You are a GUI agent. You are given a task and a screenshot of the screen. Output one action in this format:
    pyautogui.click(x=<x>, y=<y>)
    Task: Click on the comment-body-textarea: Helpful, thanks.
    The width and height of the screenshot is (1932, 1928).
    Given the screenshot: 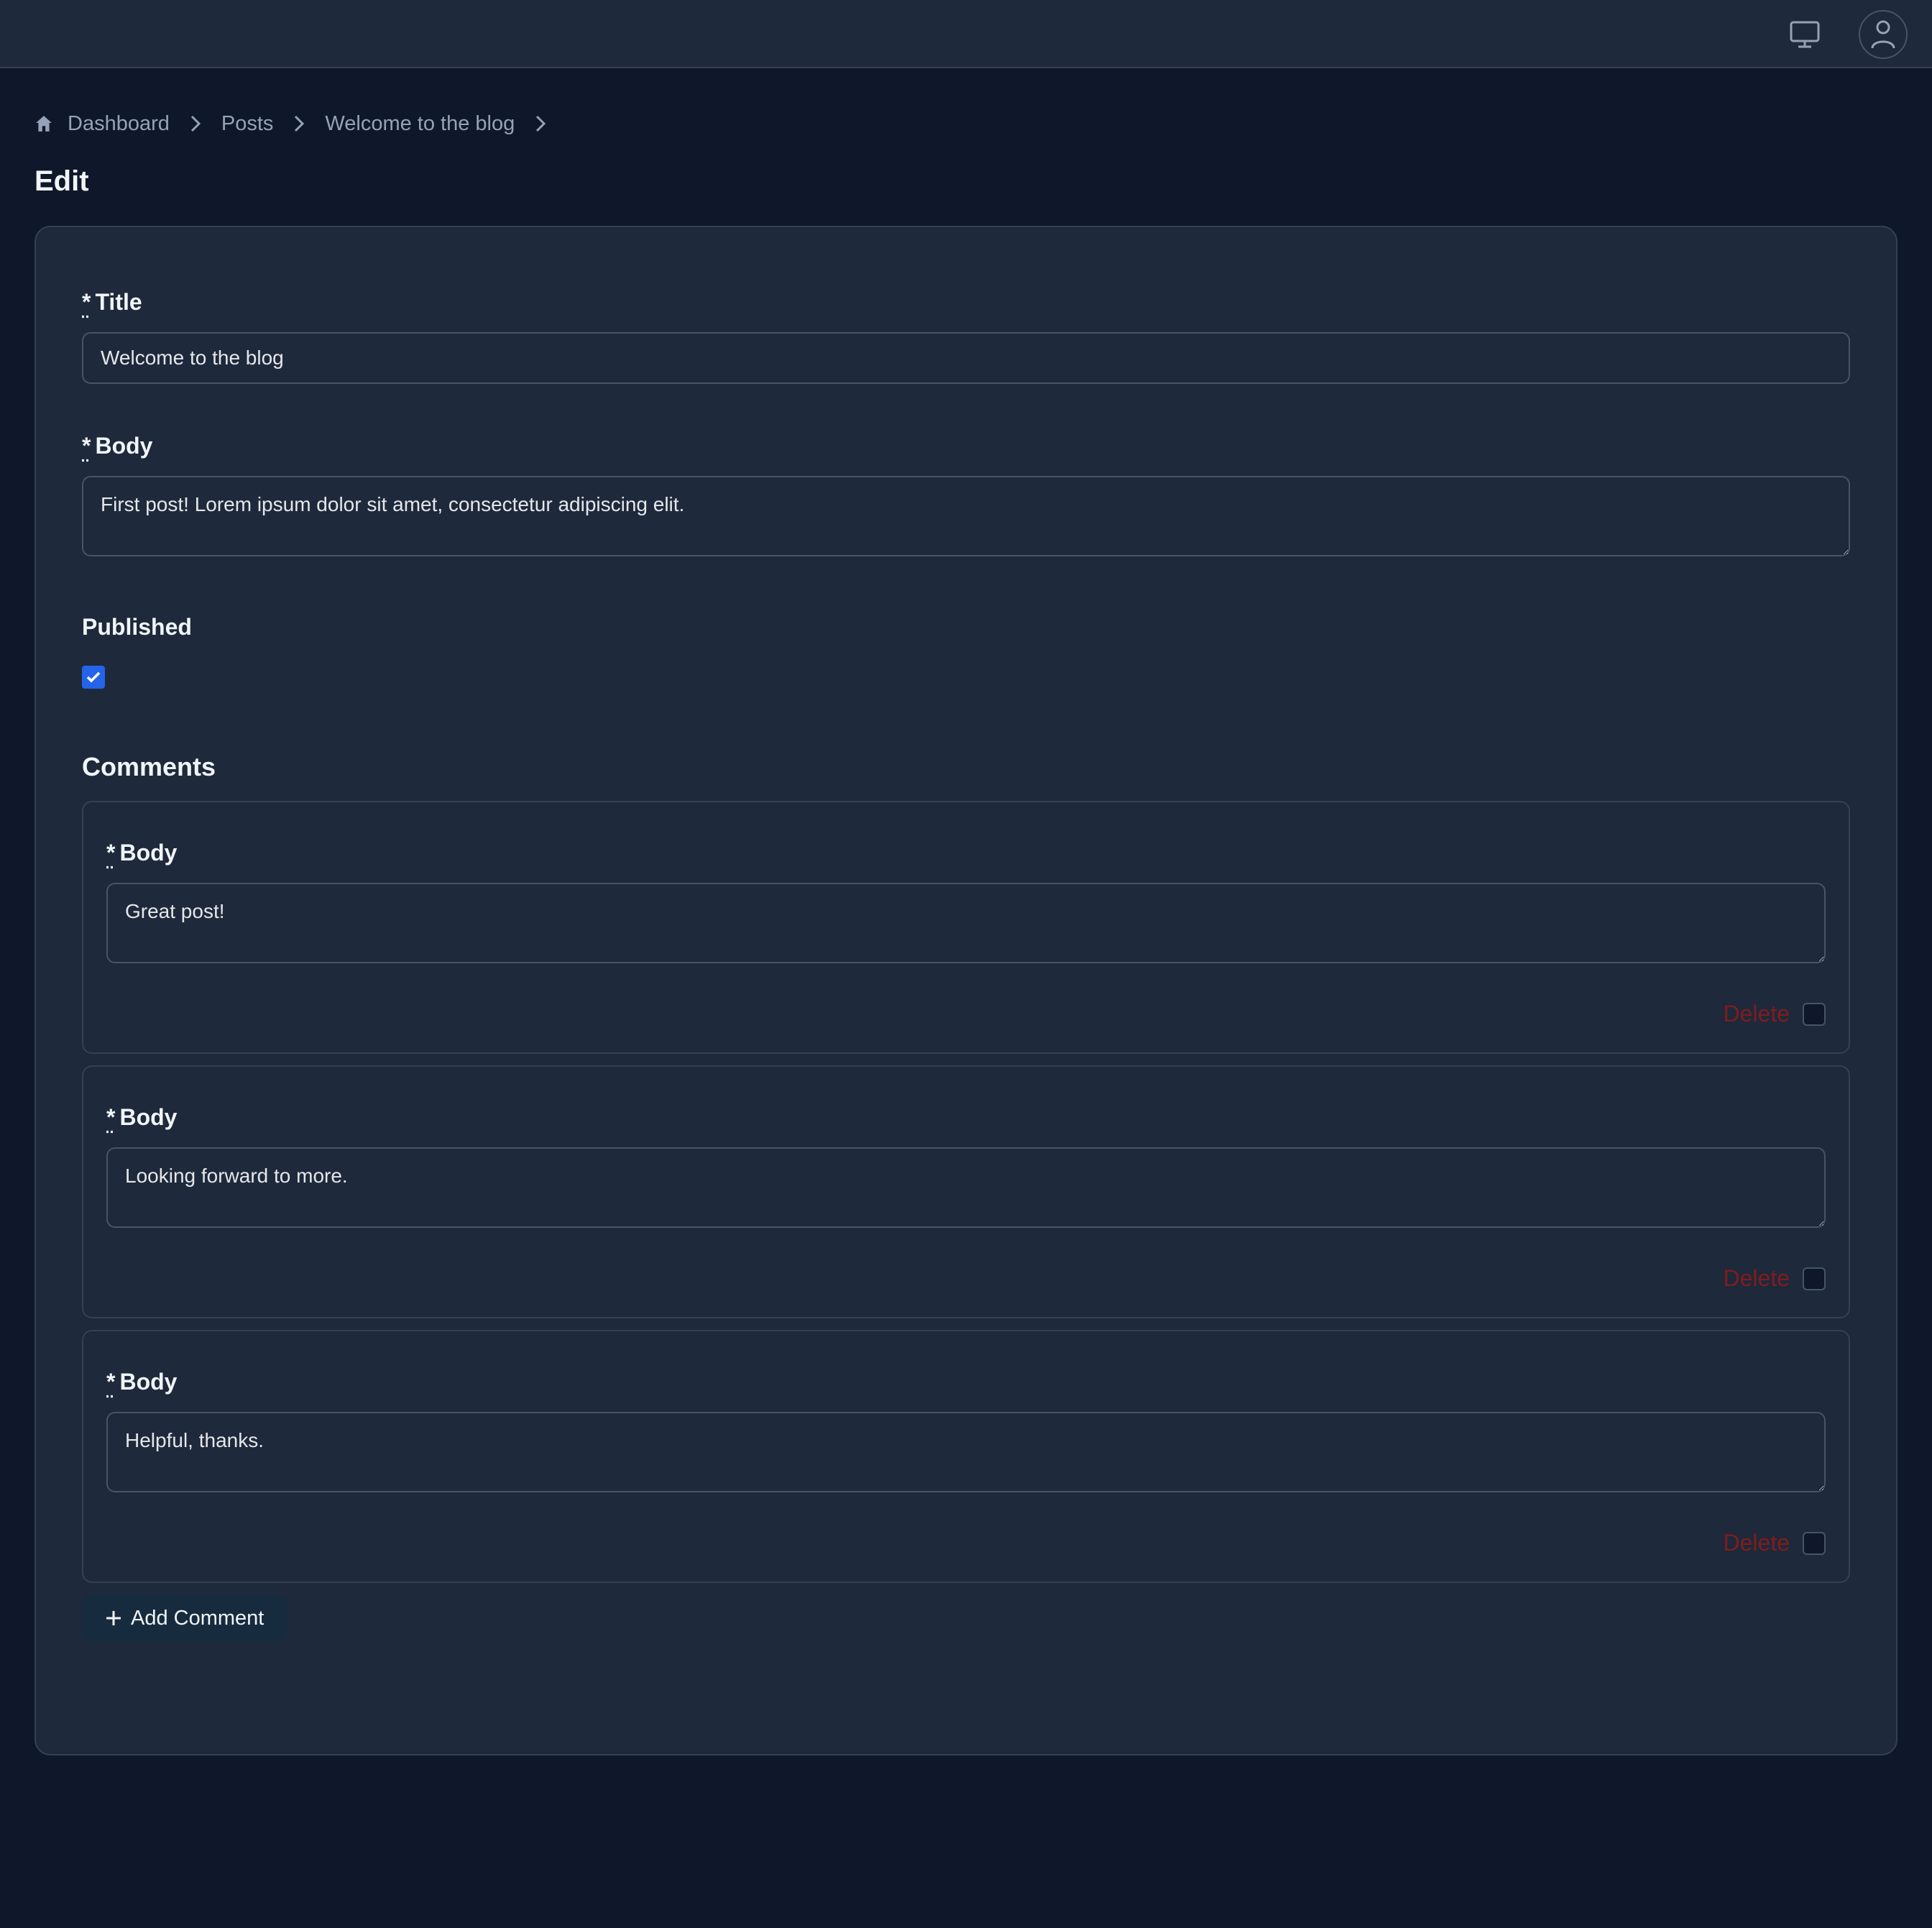 What is the action you would take?
    pyautogui.click(x=966, y=1452)
    